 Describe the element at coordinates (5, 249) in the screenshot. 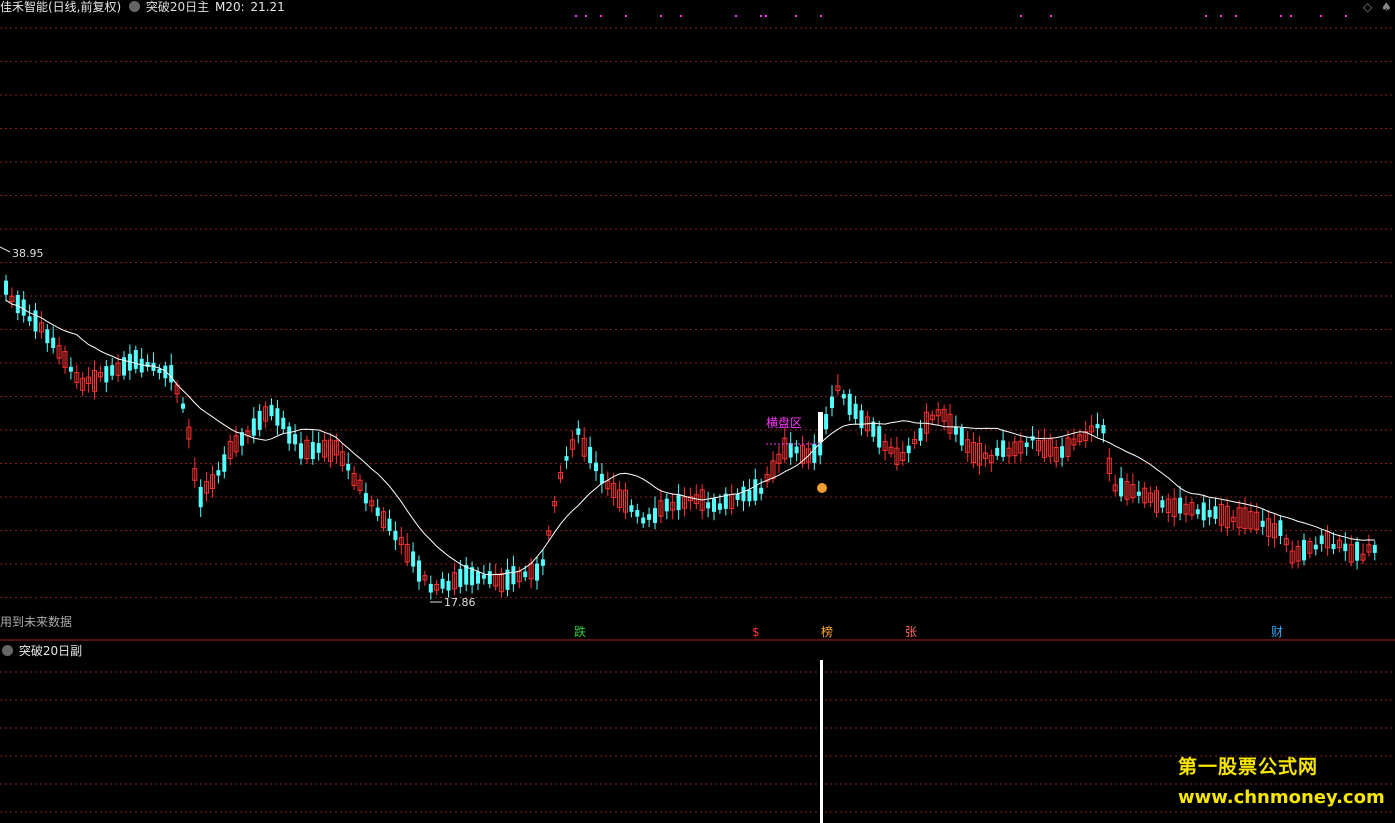

I see `high-marker` at that location.